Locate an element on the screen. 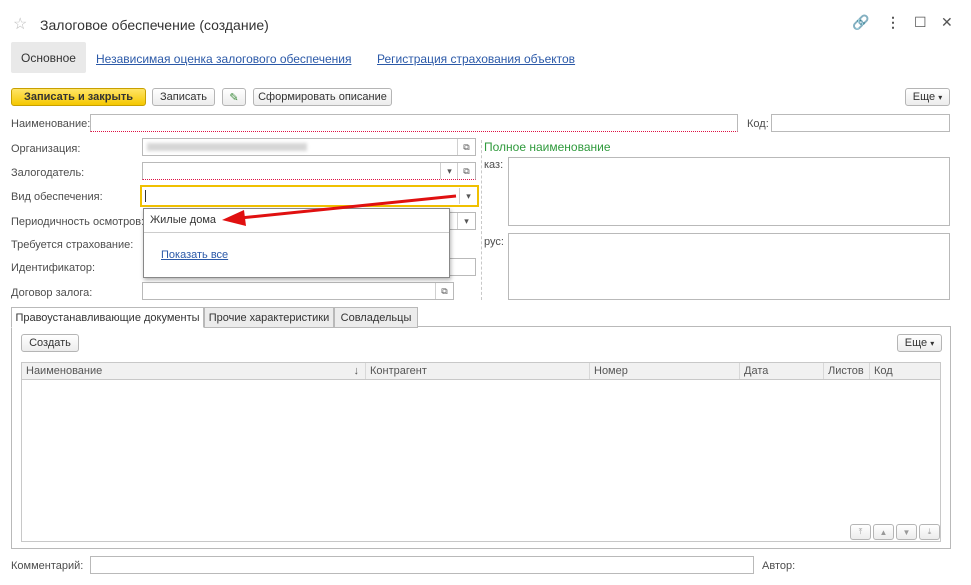  comment-label: Комментарий: is located at coordinates (47, 566).